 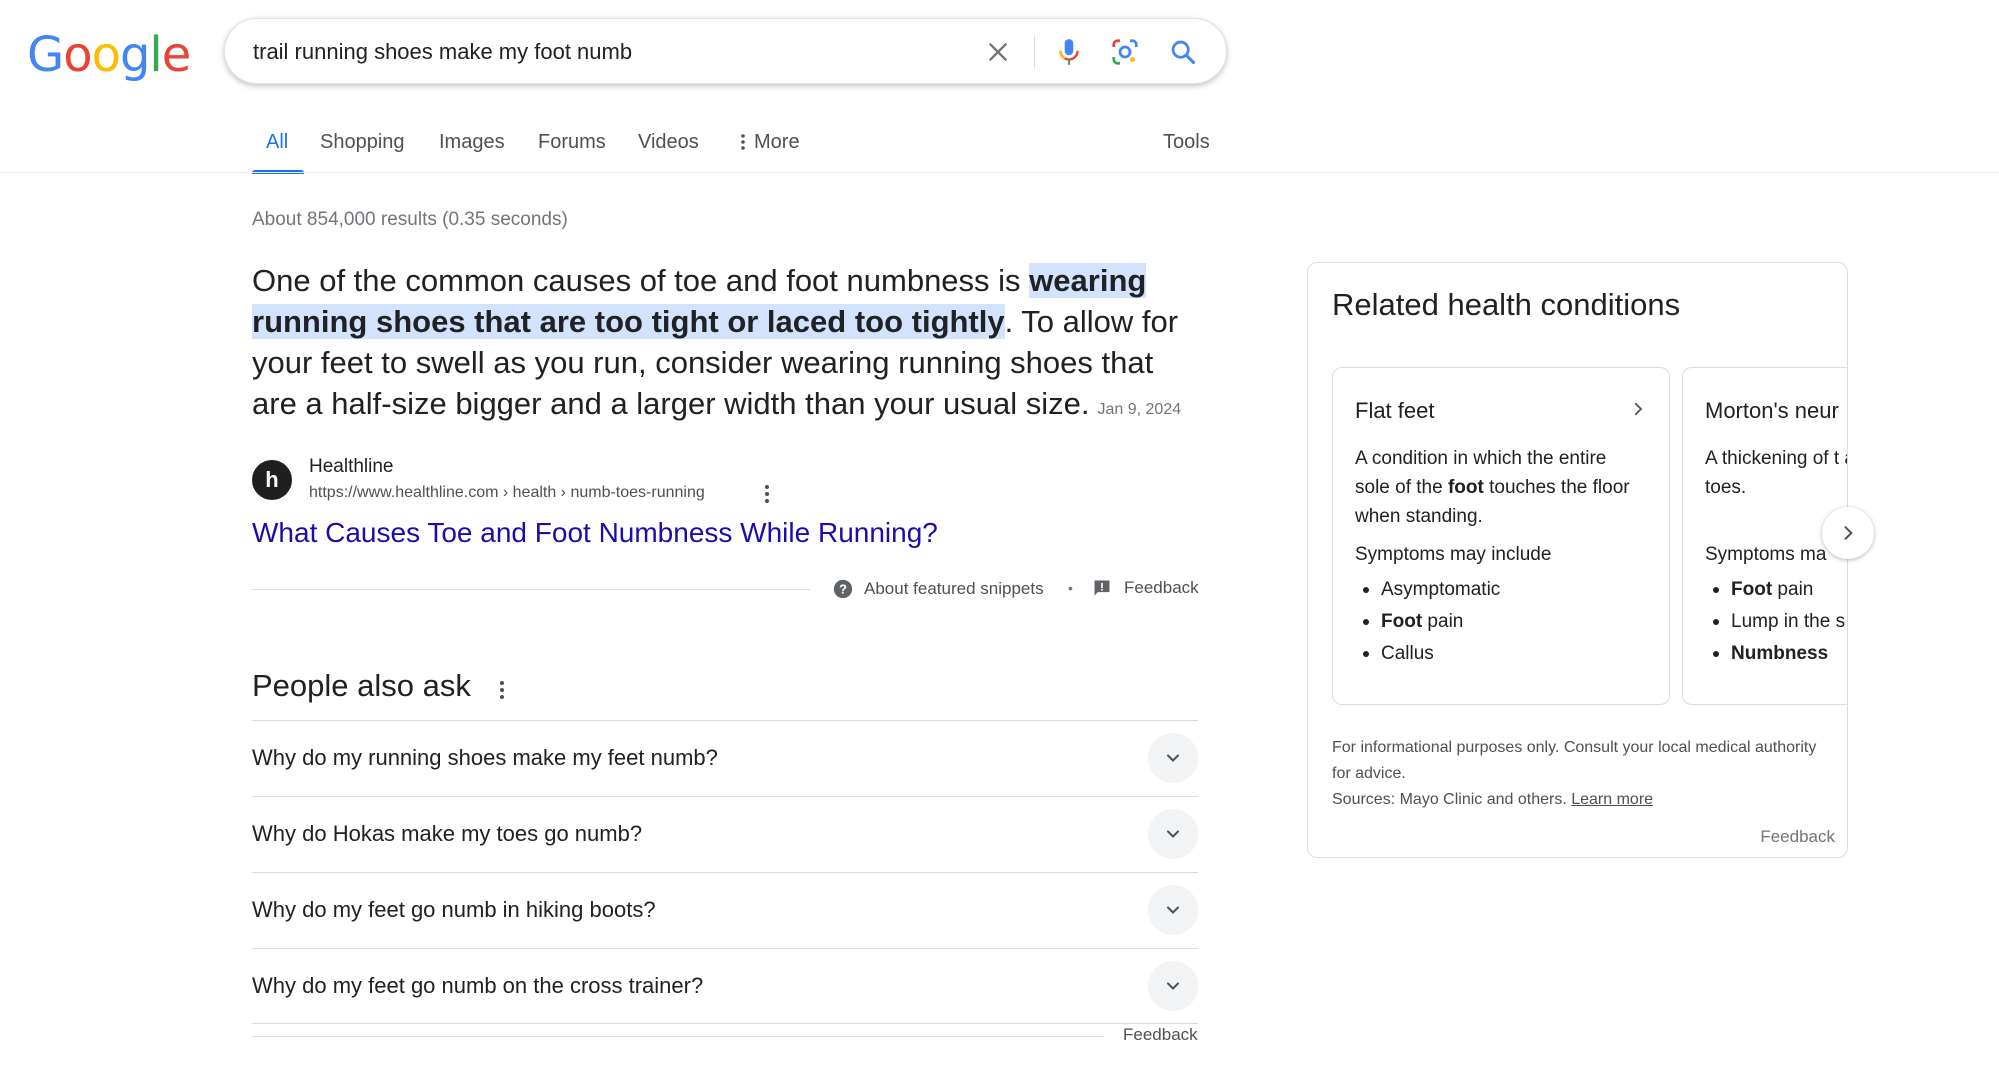 I want to click on logo-letter: e, so click(x=176, y=55).